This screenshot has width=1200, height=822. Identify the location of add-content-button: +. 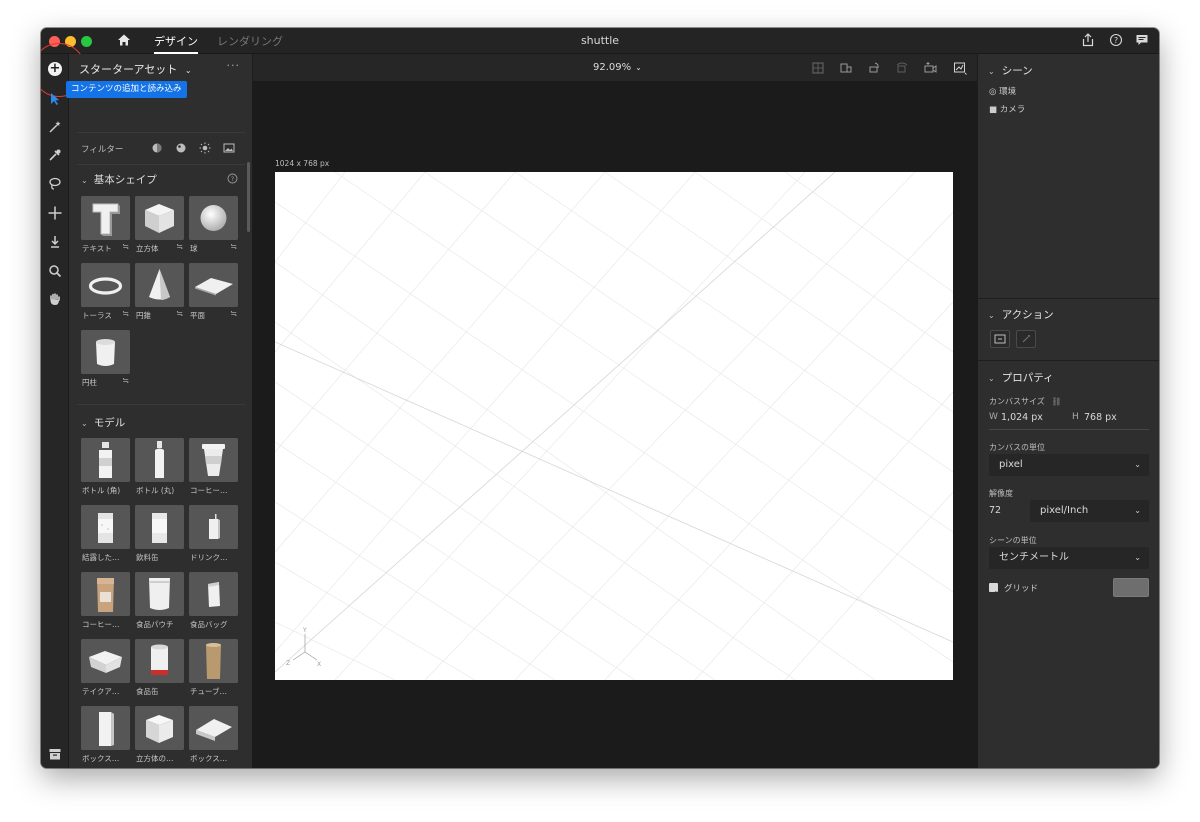
(63, 70).